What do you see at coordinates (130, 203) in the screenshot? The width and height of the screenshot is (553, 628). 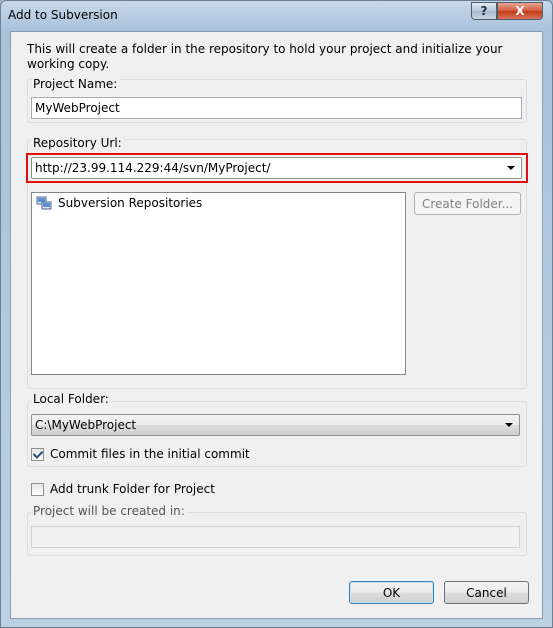 I see `tree-item-label: Subversion Repositories` at bounding box center [130, 203].